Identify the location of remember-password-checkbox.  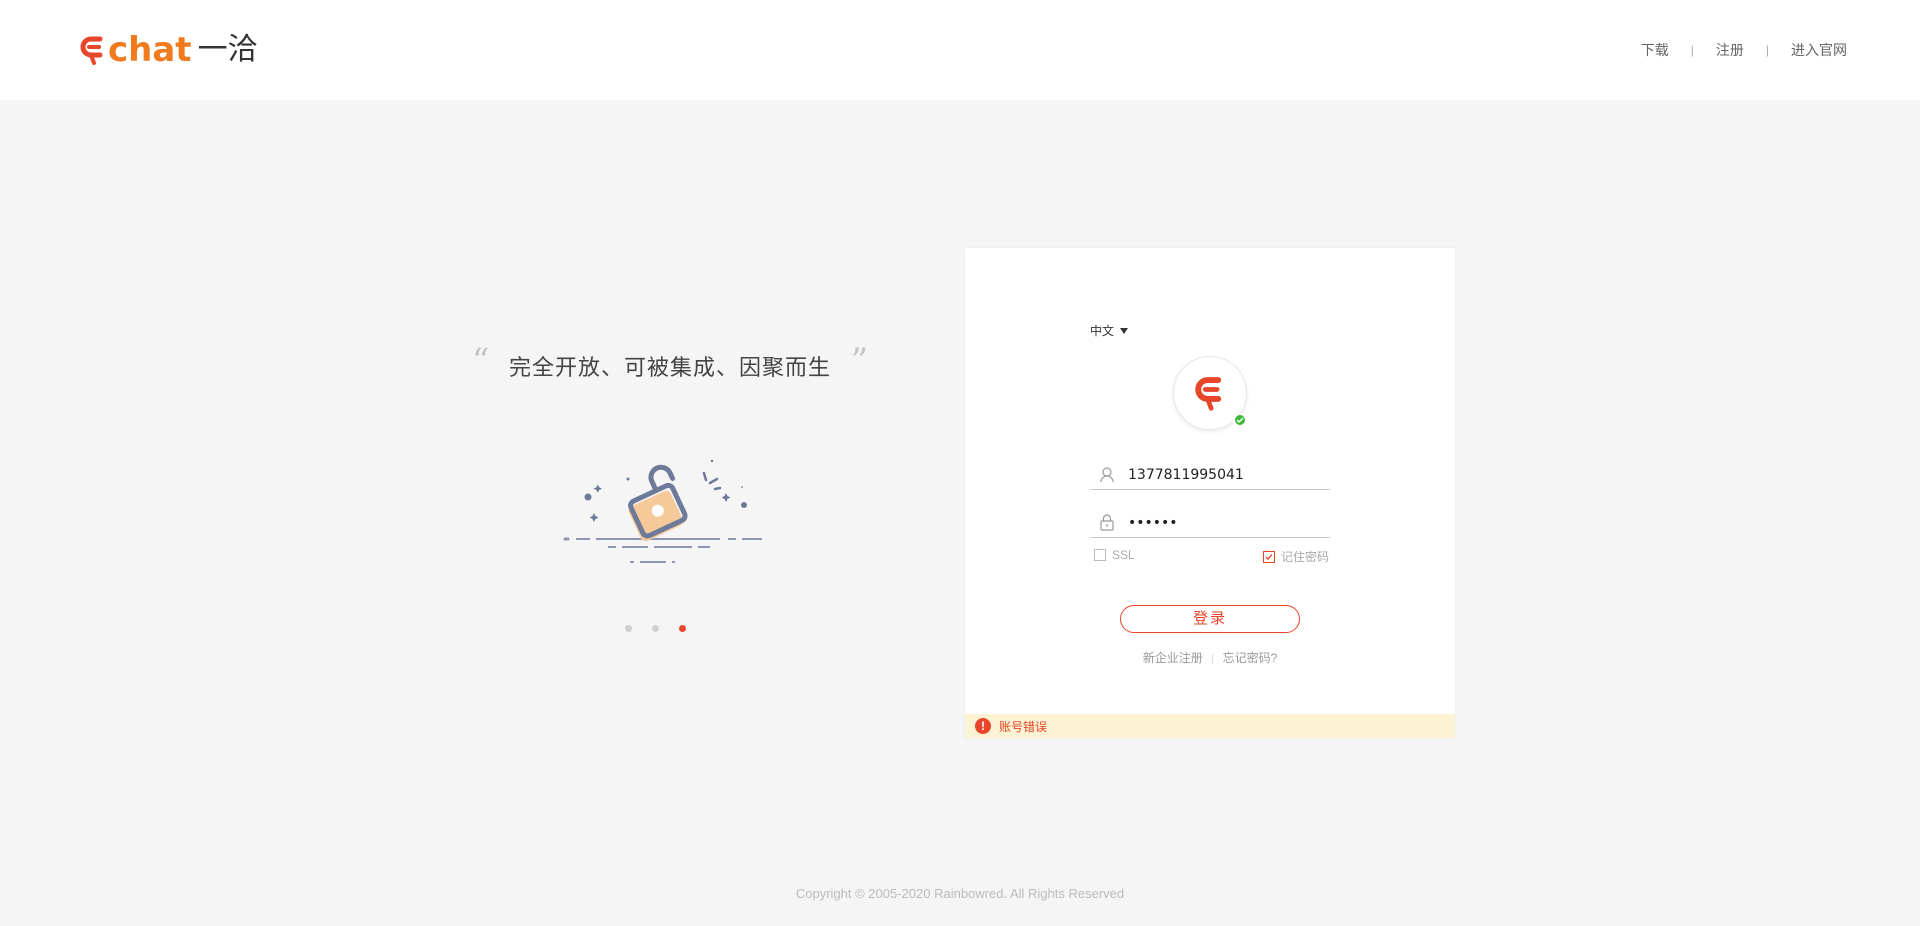
(1269, 556).